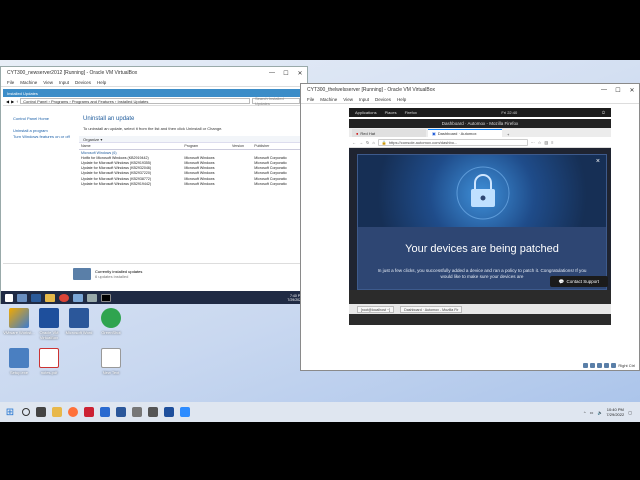  What do you see at coordinates (579, 281) in the screenshot?
I see `contact-support-button: 💬 Contact Support` at bounding box center [579, 281].